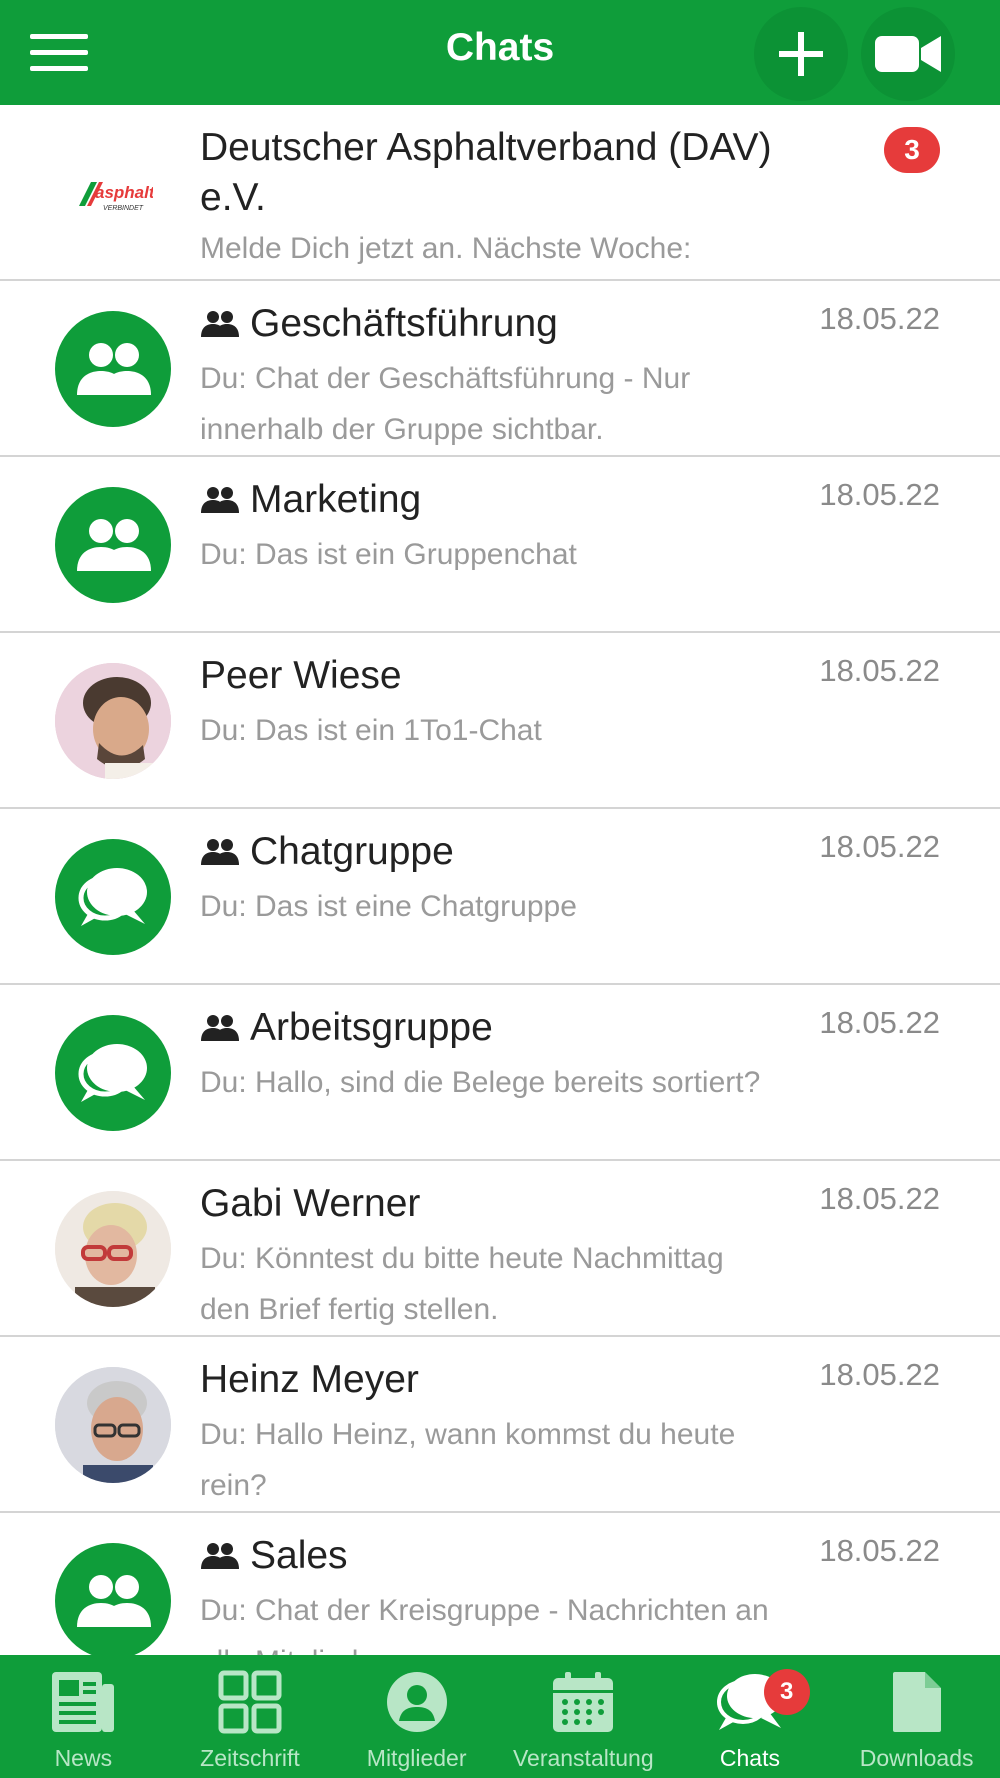 The height and width of the screenshot is (1778, 1000). I want to click on tab-news: News, so click(83, 1716).